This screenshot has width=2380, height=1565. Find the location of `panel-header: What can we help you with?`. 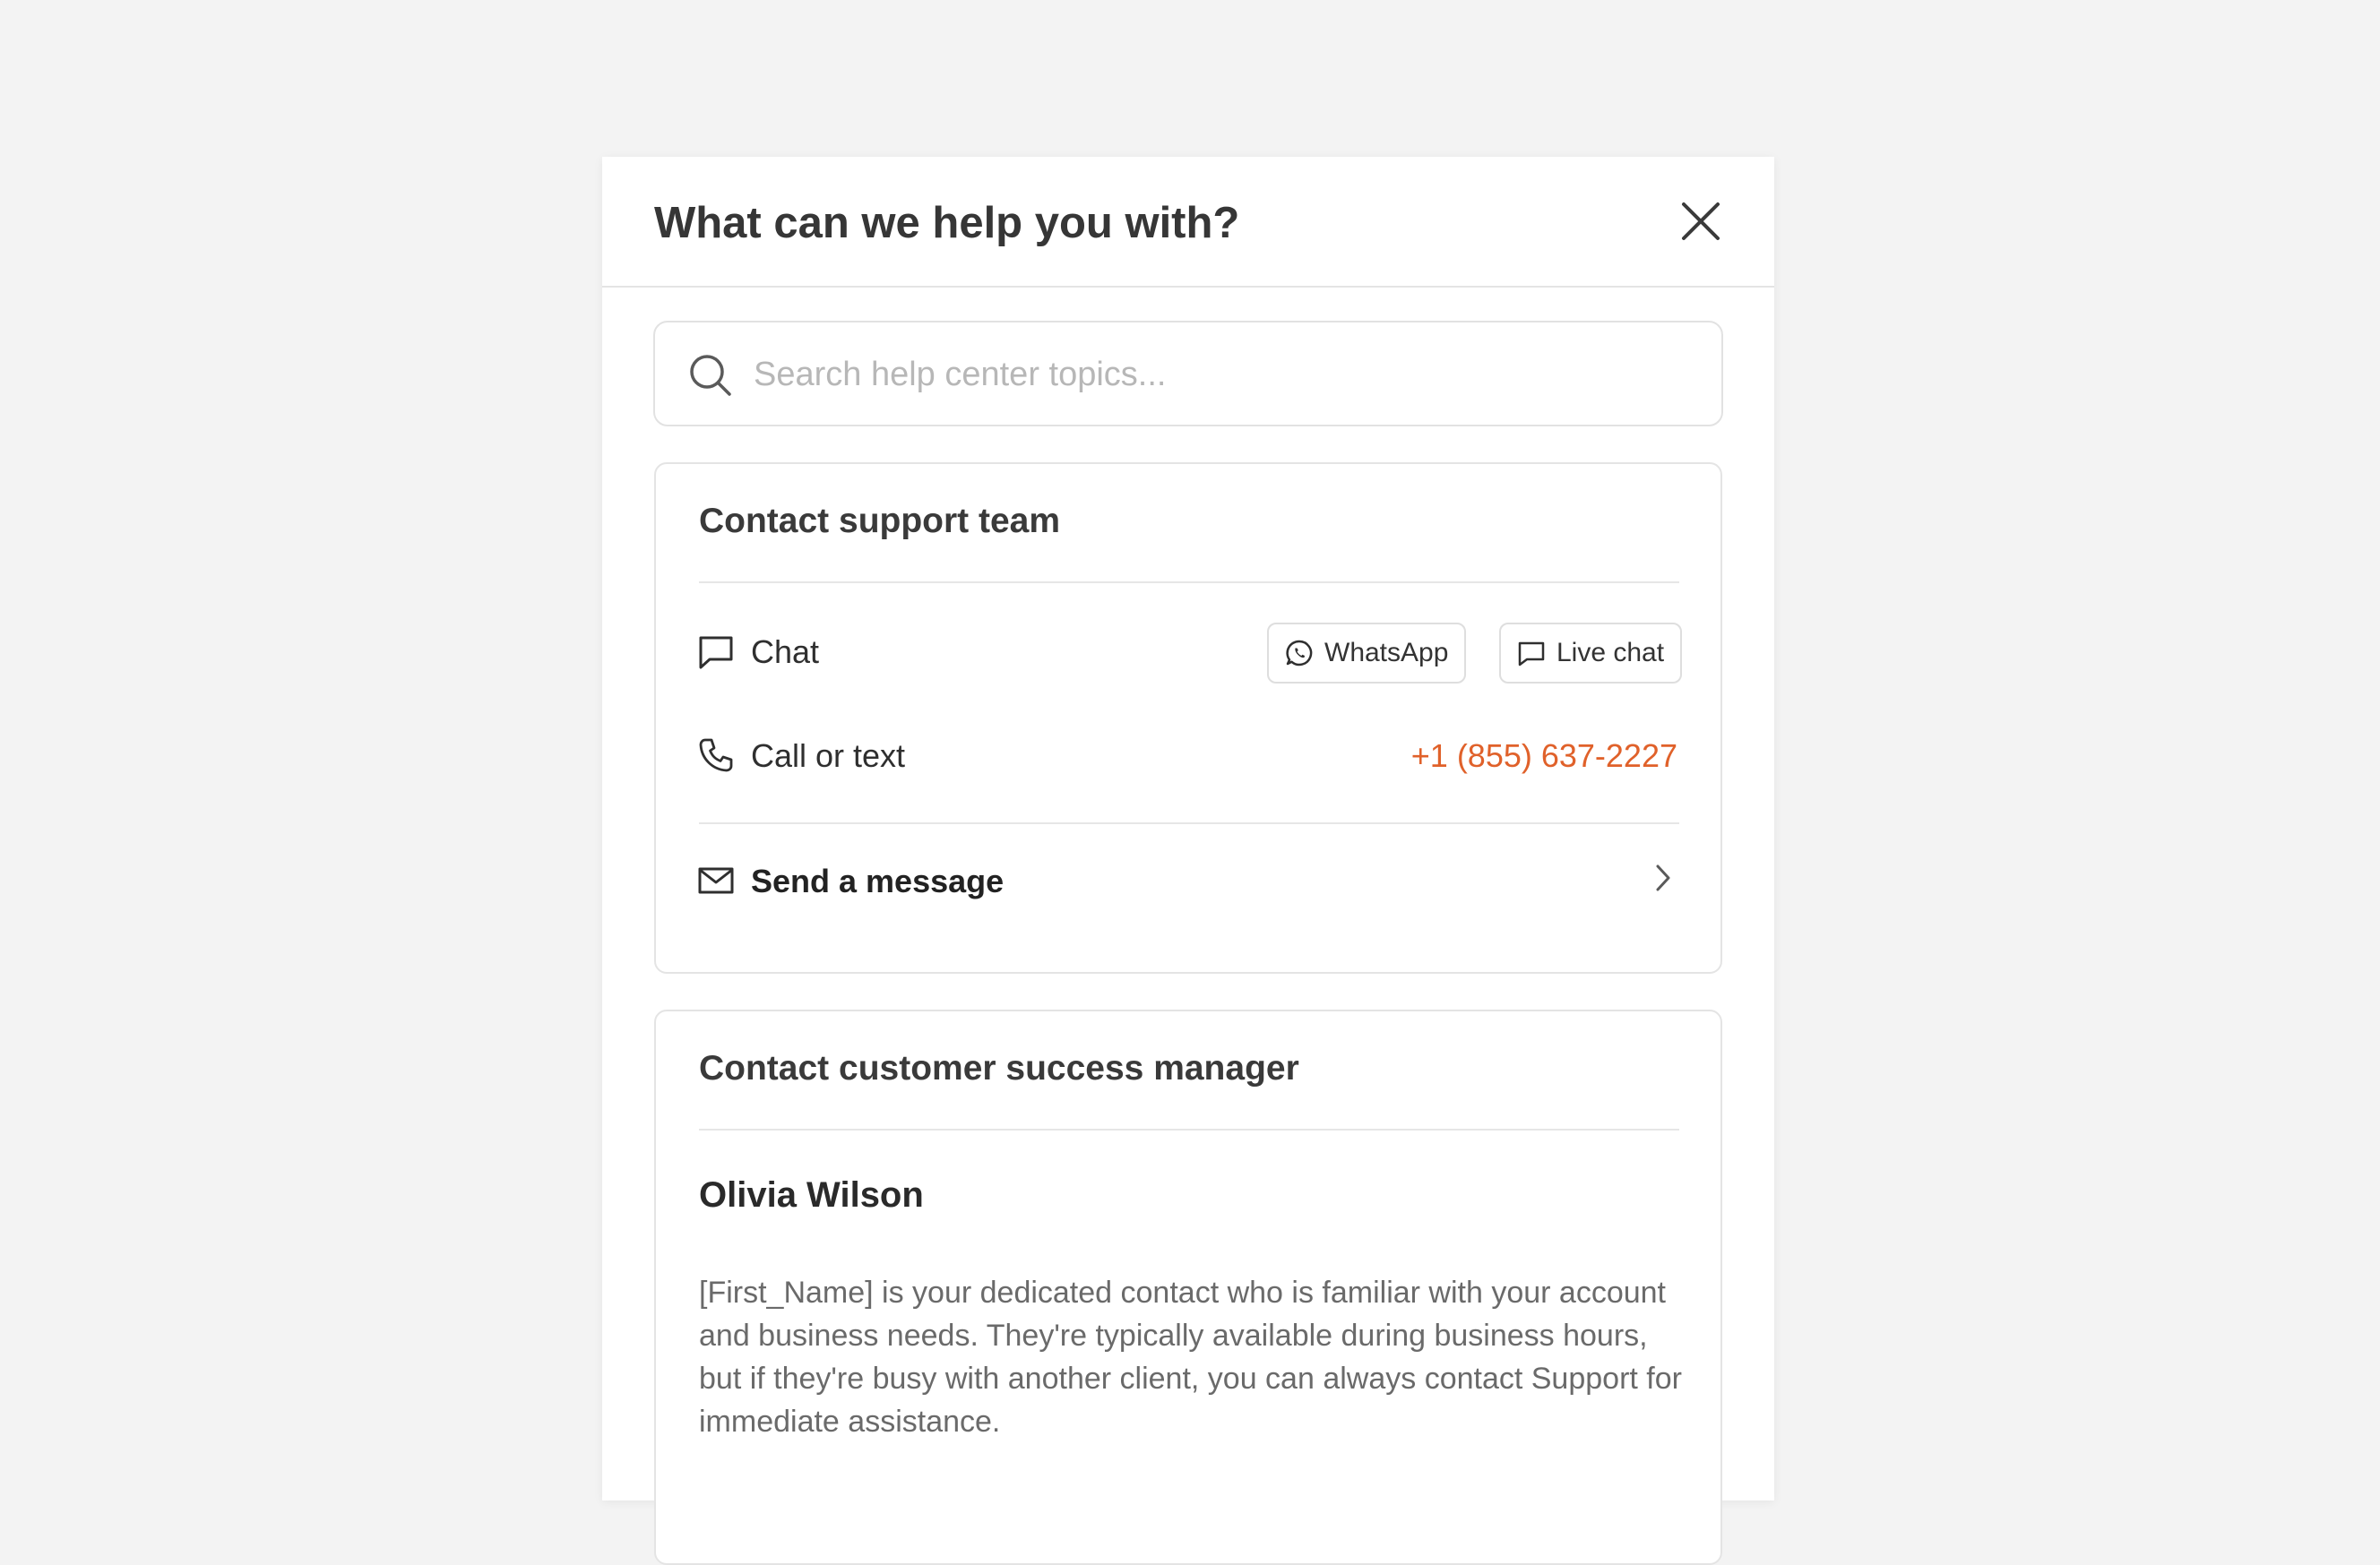

panel-header: What can we help you with? is located at coordinates (1188, 222).